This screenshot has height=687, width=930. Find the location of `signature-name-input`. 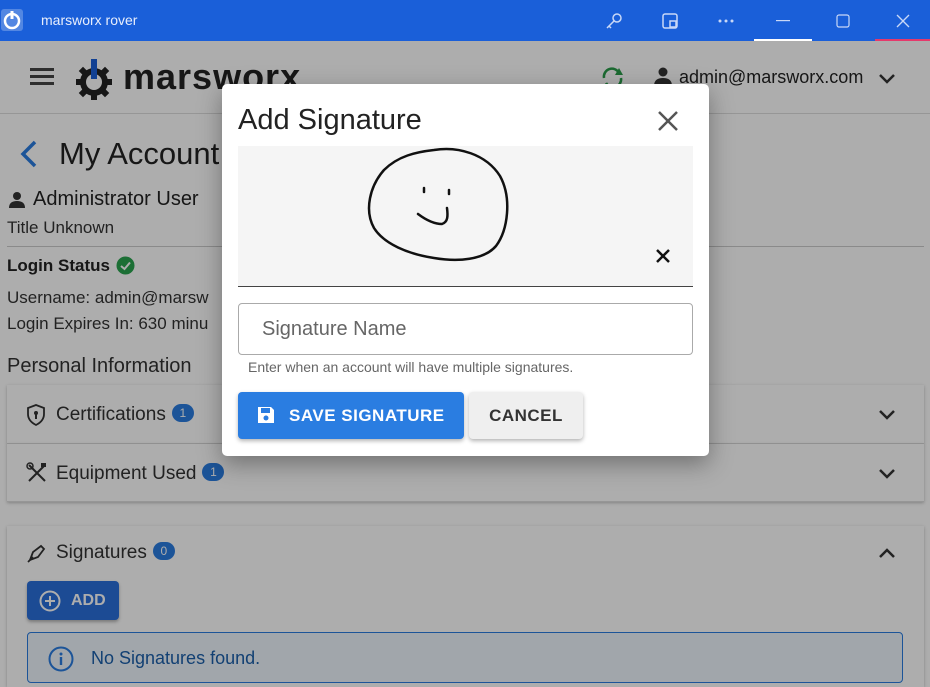

signature-name-input is located at coordinates (465, 329).